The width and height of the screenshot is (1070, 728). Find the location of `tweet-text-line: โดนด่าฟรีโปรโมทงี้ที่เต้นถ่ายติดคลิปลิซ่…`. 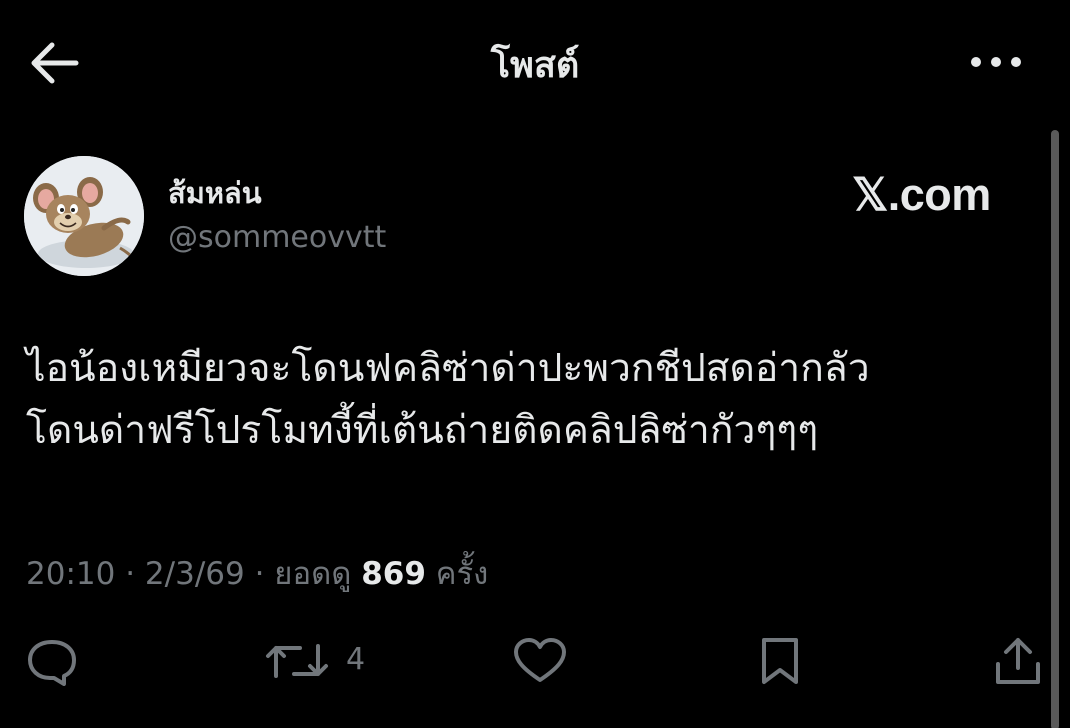

tweet-text-line: โดนด่าฟรีโปรโมทงี้ที่เต้นถ่ายติดคลิปลิซ่… is located at coordinates (422, 430).